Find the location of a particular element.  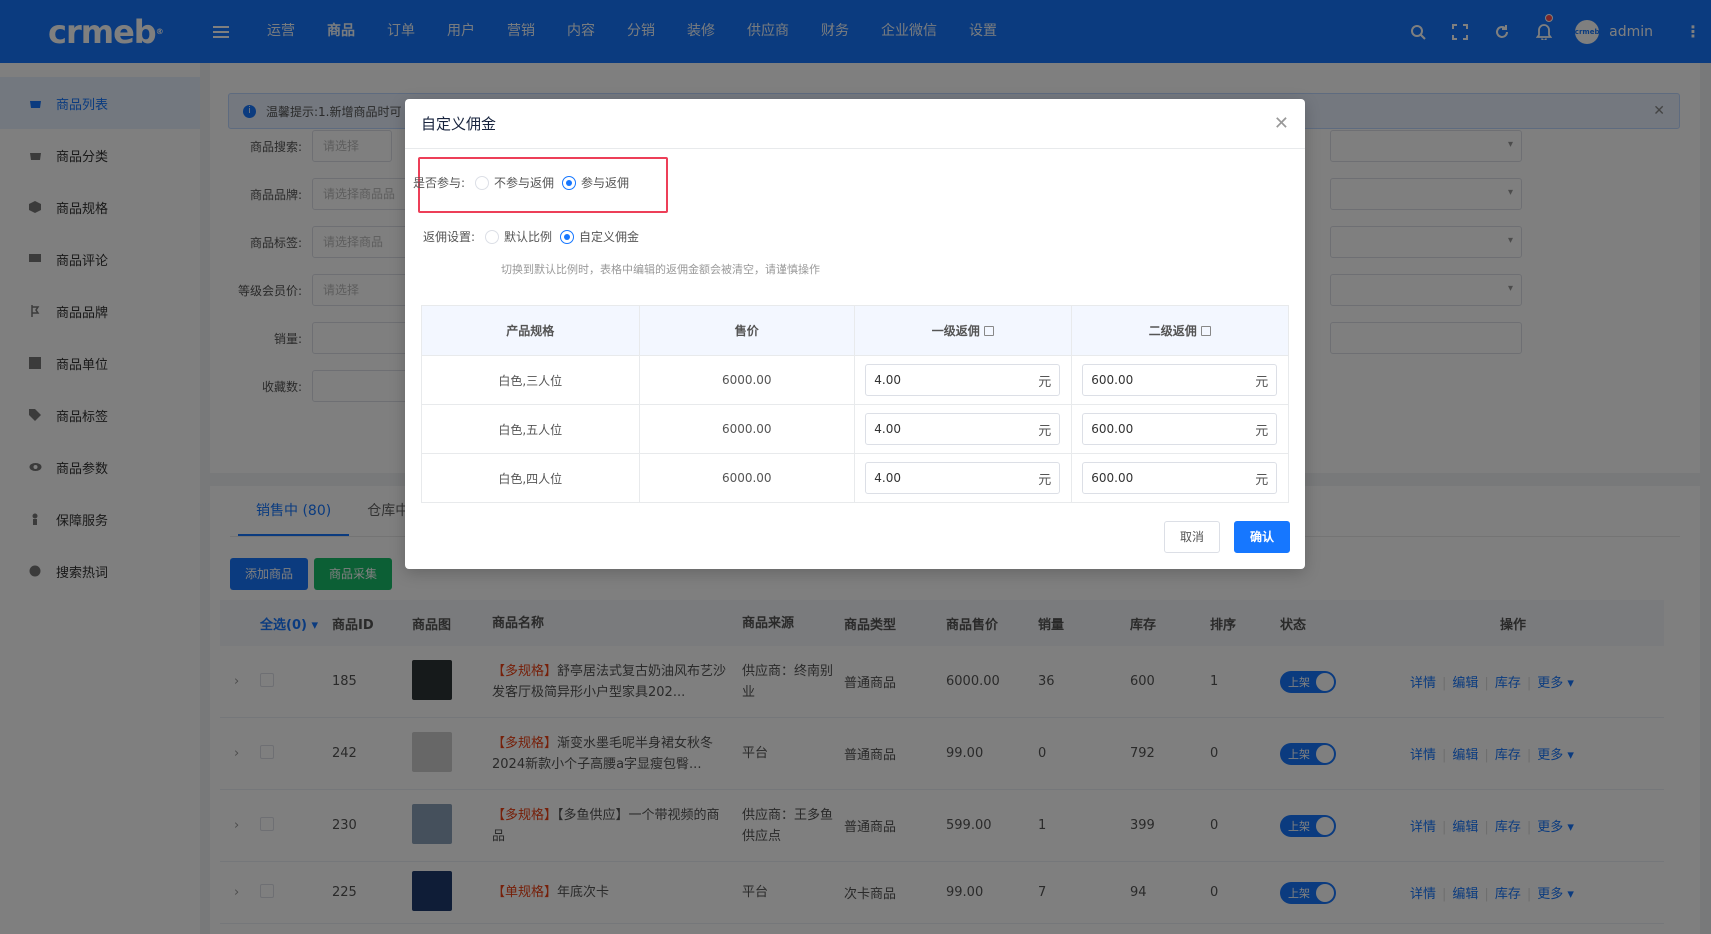

table-row: 白色,三人位 6000.00 4.00 元 600.00 元 is located at coordinates (855, 379).